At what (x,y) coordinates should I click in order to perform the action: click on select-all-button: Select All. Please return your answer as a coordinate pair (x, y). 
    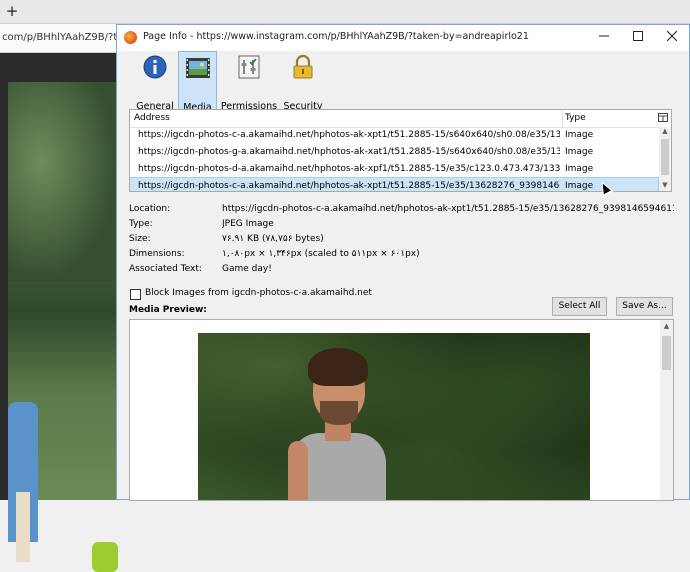
    Looking at the image, I should click on (579, 306).